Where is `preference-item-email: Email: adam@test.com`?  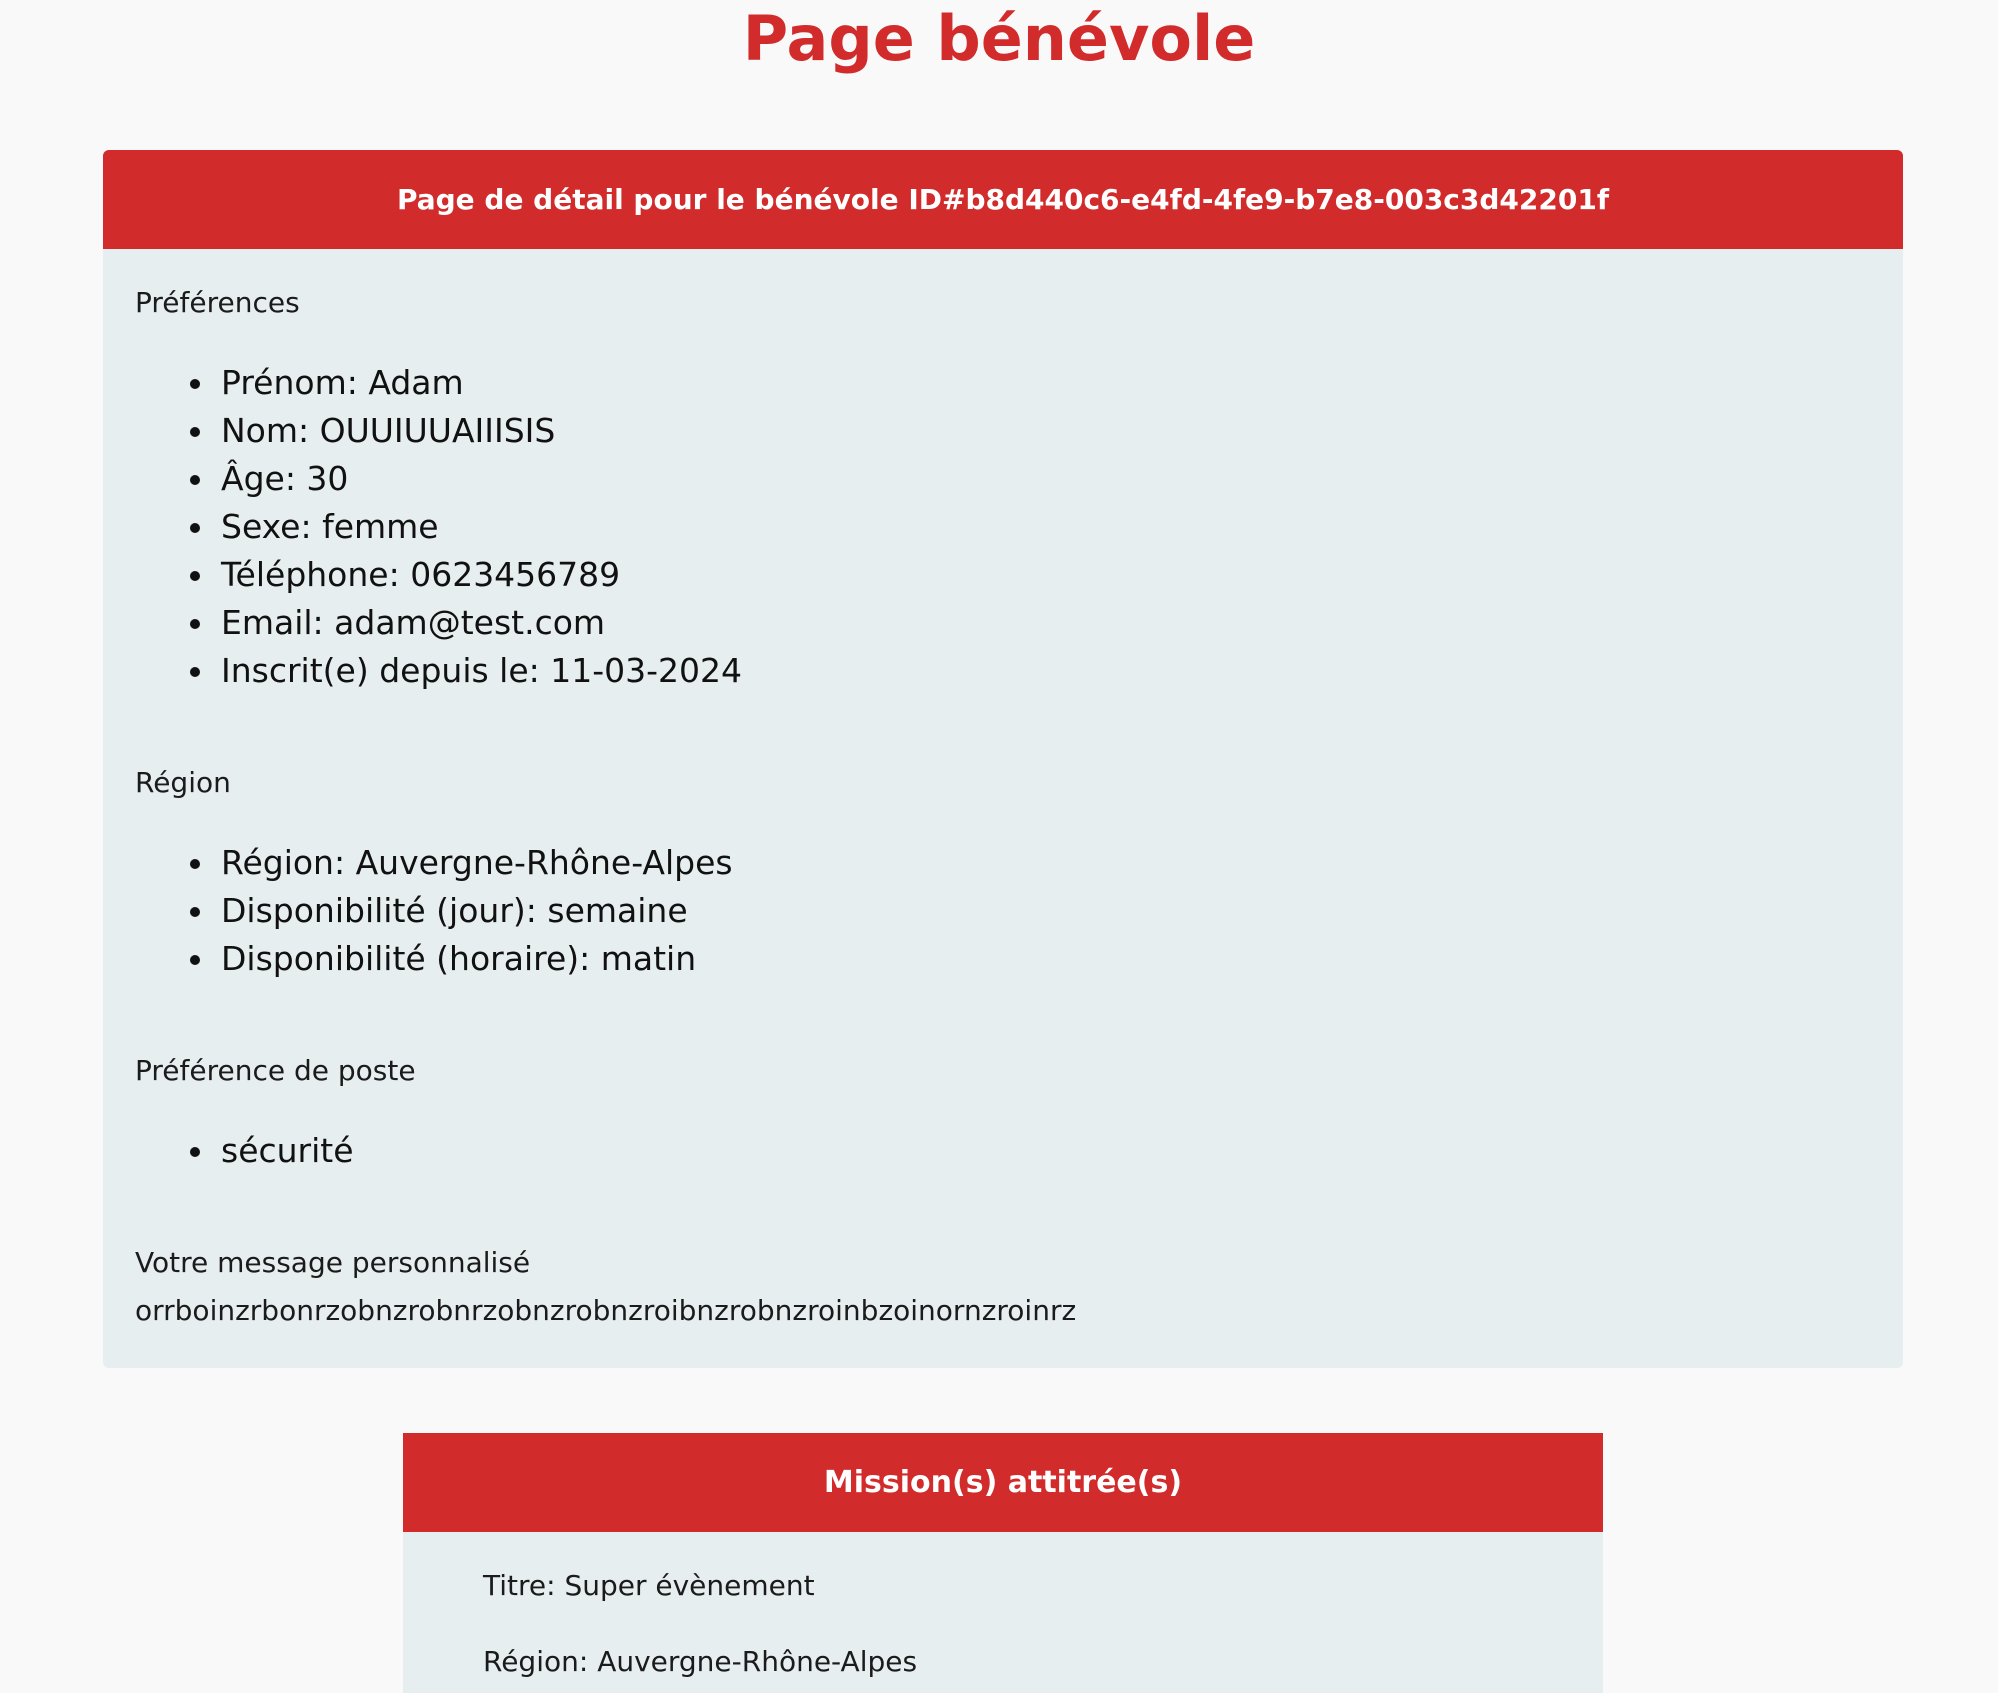 preference-item-email: Email: adam@test.com is located at coordinates (479, 623).